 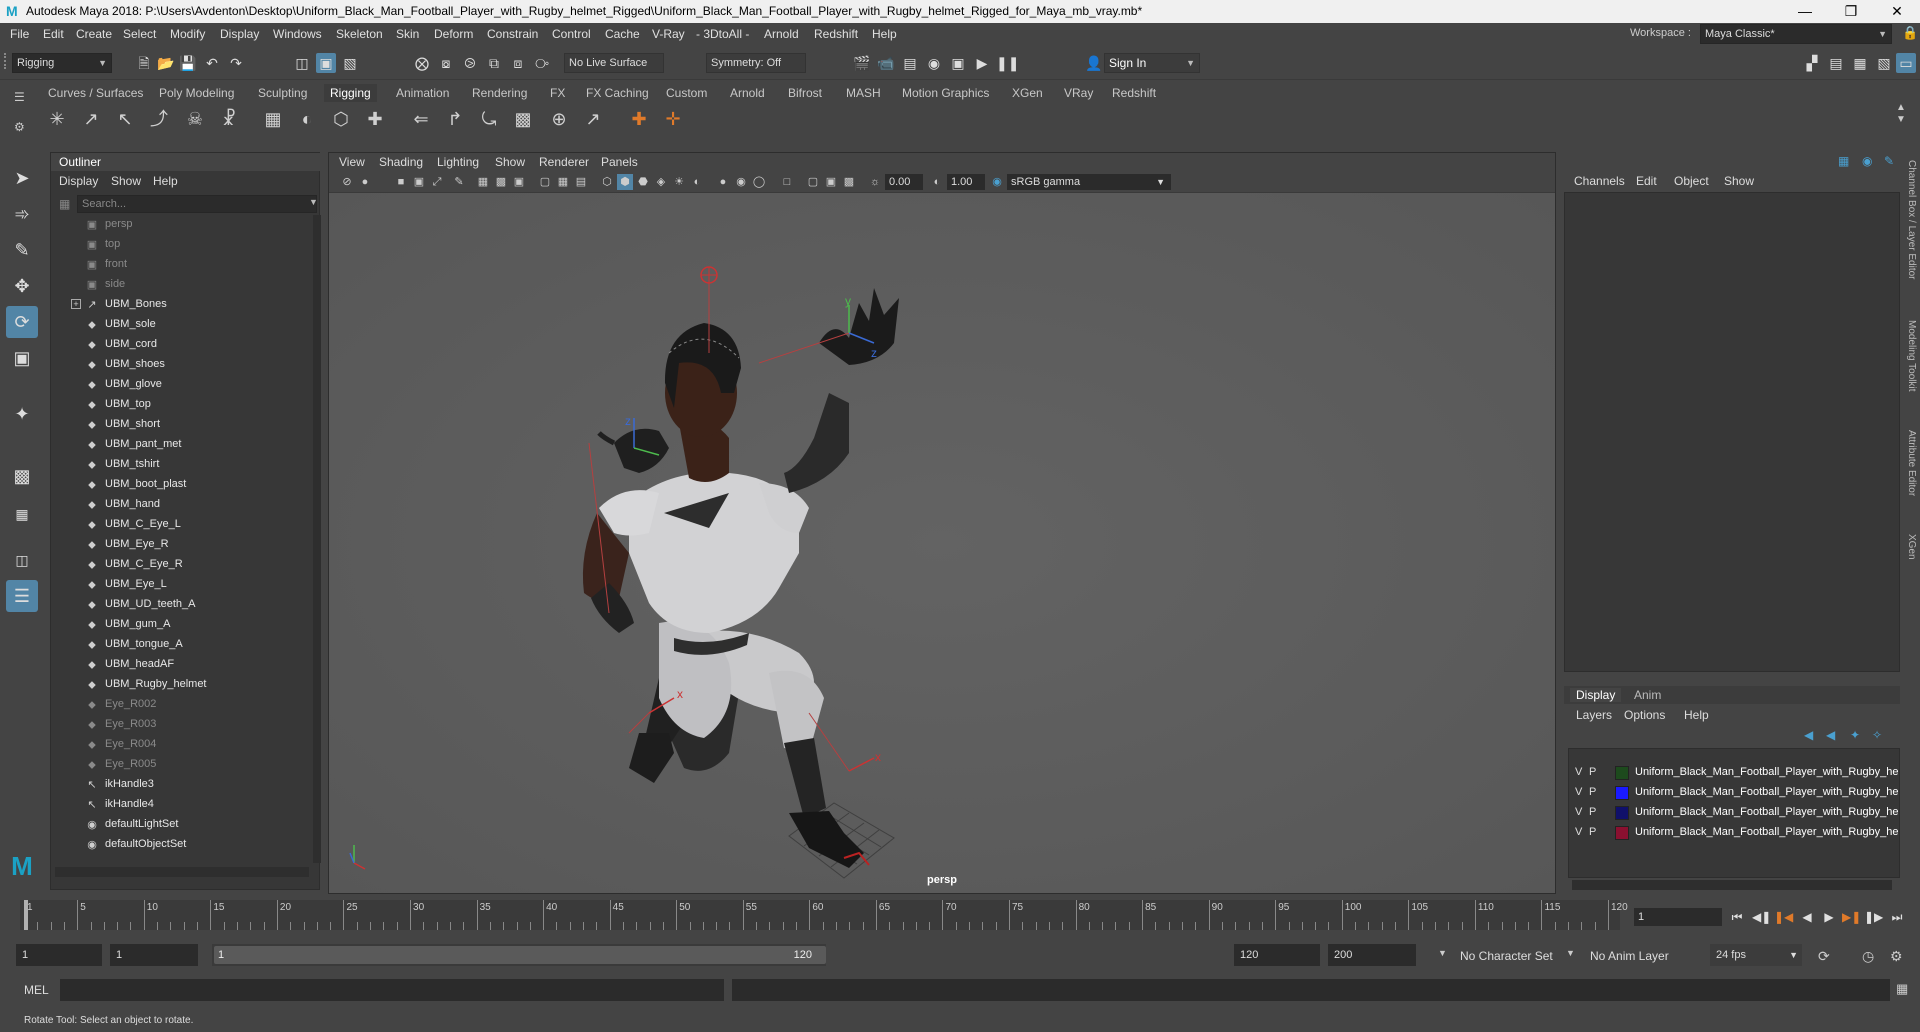 What do you see at coordinates (62, 63) in the screenshot?
I see `menuset-dropdown: Rigging ▼` at bounding box center [62, 63].